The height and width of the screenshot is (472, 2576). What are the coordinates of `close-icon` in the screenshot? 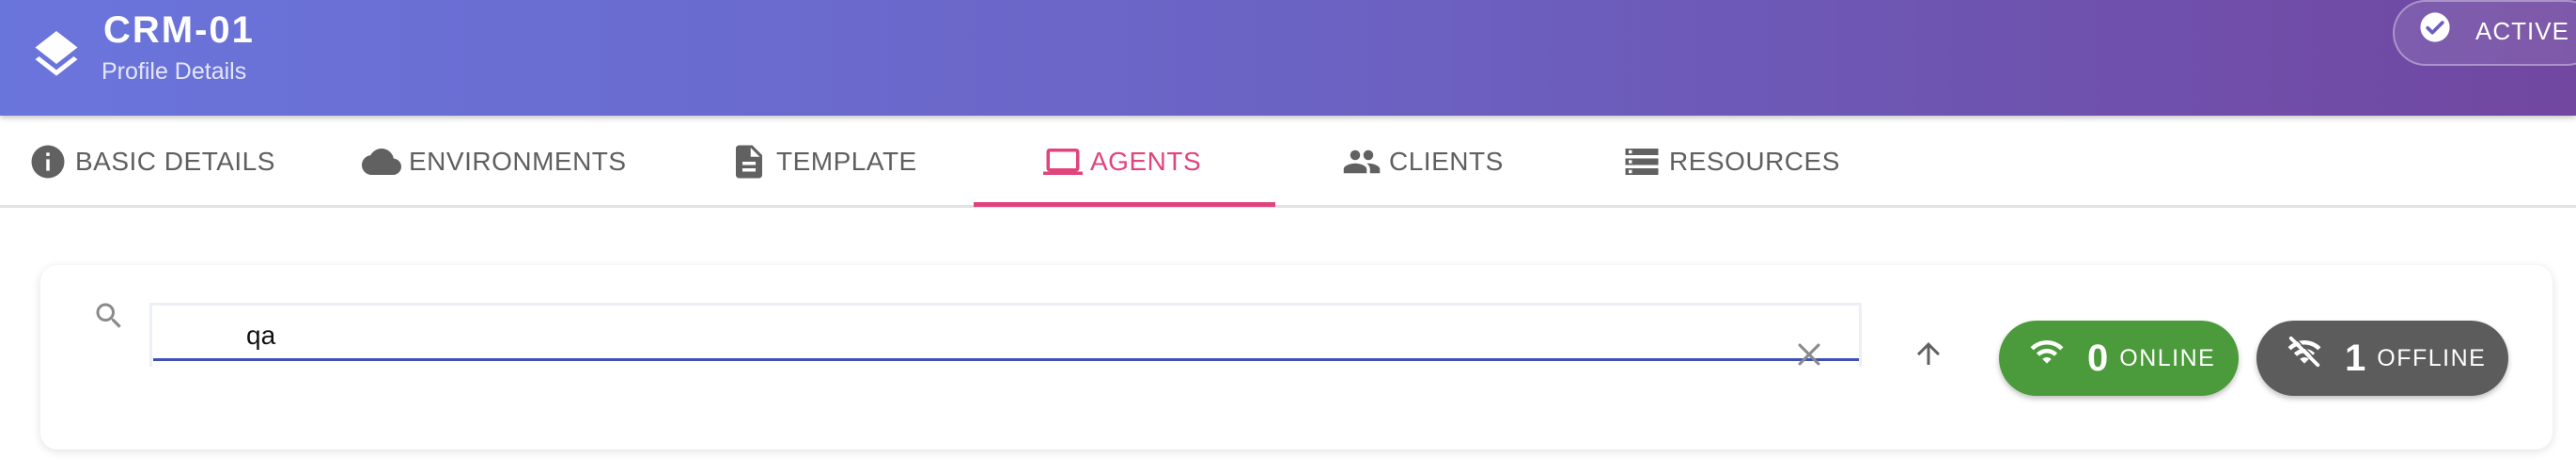 It's located at (1809, 354).